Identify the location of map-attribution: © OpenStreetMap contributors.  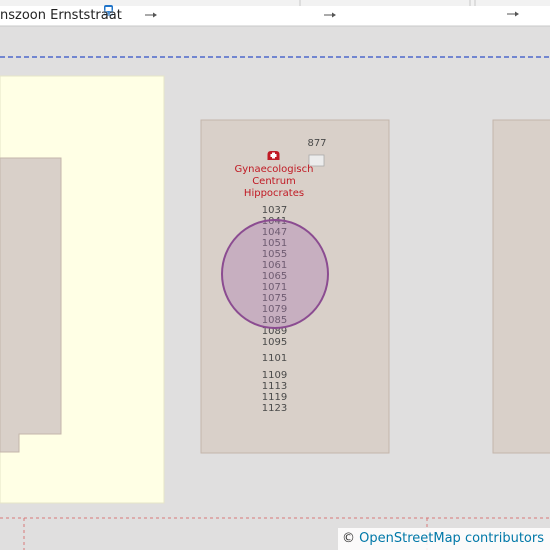
(444, 539).